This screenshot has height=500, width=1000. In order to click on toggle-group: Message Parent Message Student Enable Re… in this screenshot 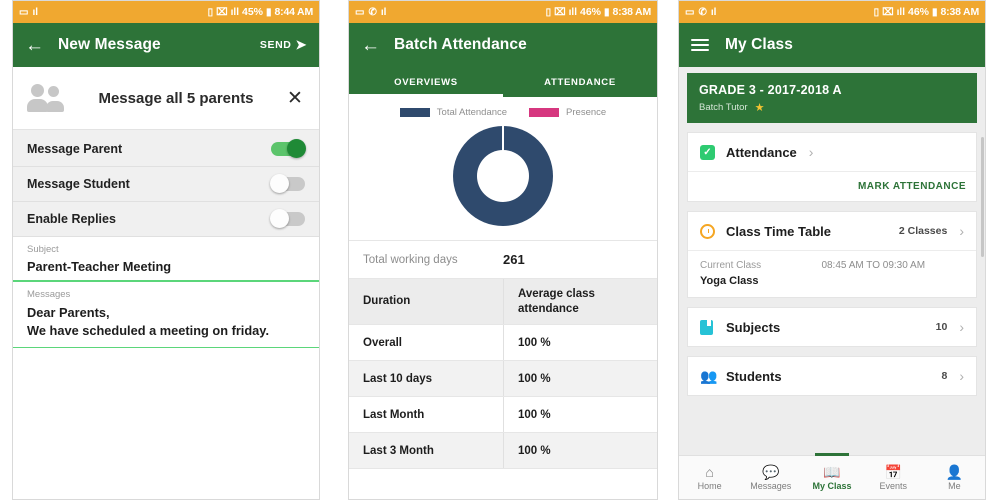, I will do `click(166, 183)`.